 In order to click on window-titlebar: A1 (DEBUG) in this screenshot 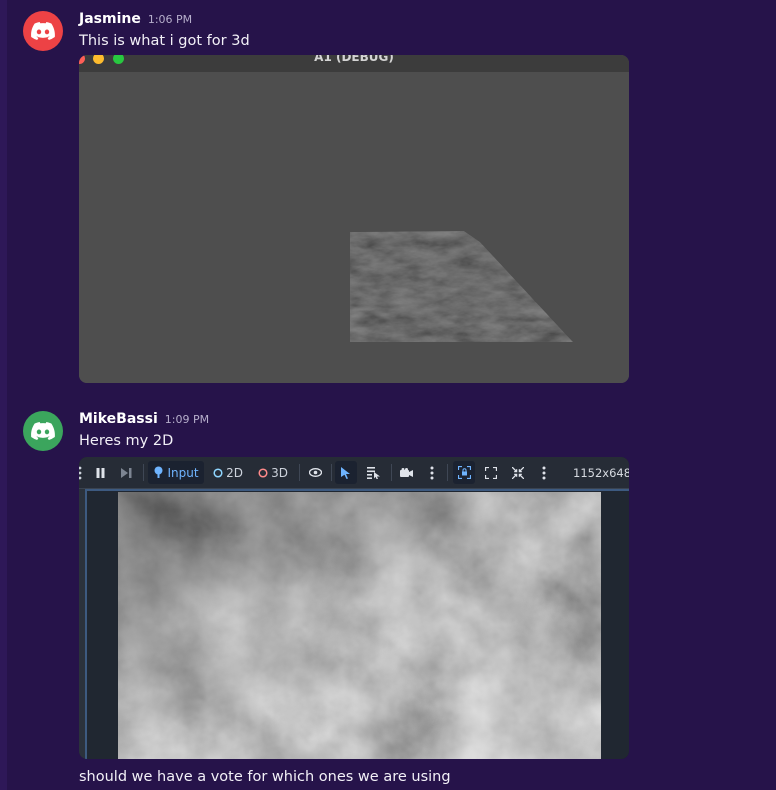, I will do `click(354, 63)`.